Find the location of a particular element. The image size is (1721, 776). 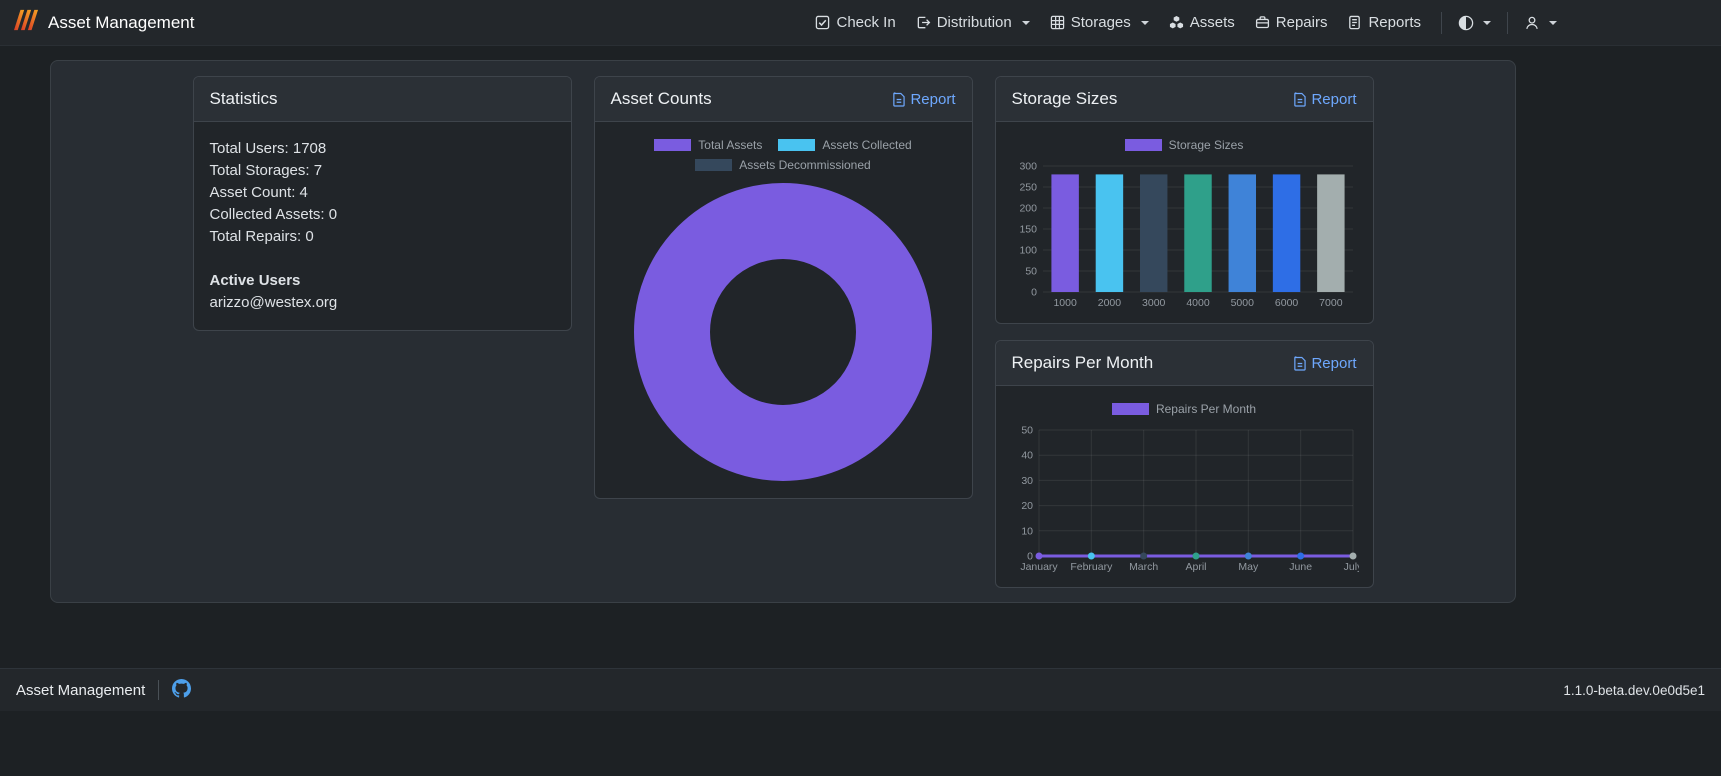

legend-label: Assets Decommissioned is located at coordinates (805, 165).